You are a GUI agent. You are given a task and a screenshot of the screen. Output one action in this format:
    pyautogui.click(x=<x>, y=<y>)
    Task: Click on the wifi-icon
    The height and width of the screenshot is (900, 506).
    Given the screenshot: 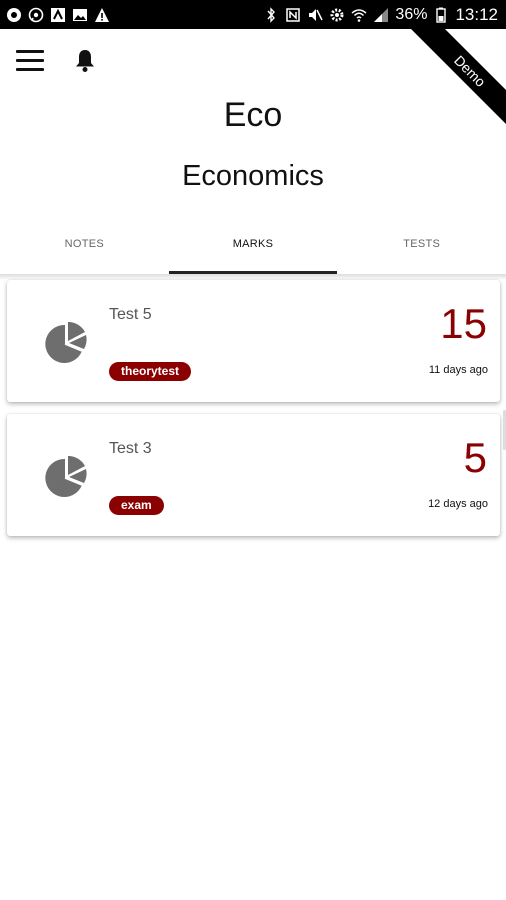 What is the action you would take?
    pyautogui.click(x=359, y=15)
    